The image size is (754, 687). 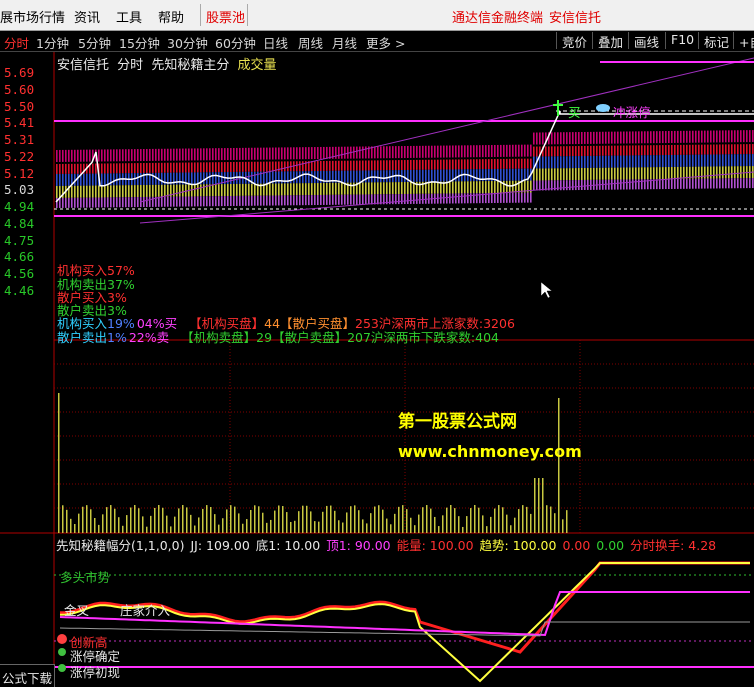 I want to click on menu-stock-pool: 股票池, so click(x=225, y=16).